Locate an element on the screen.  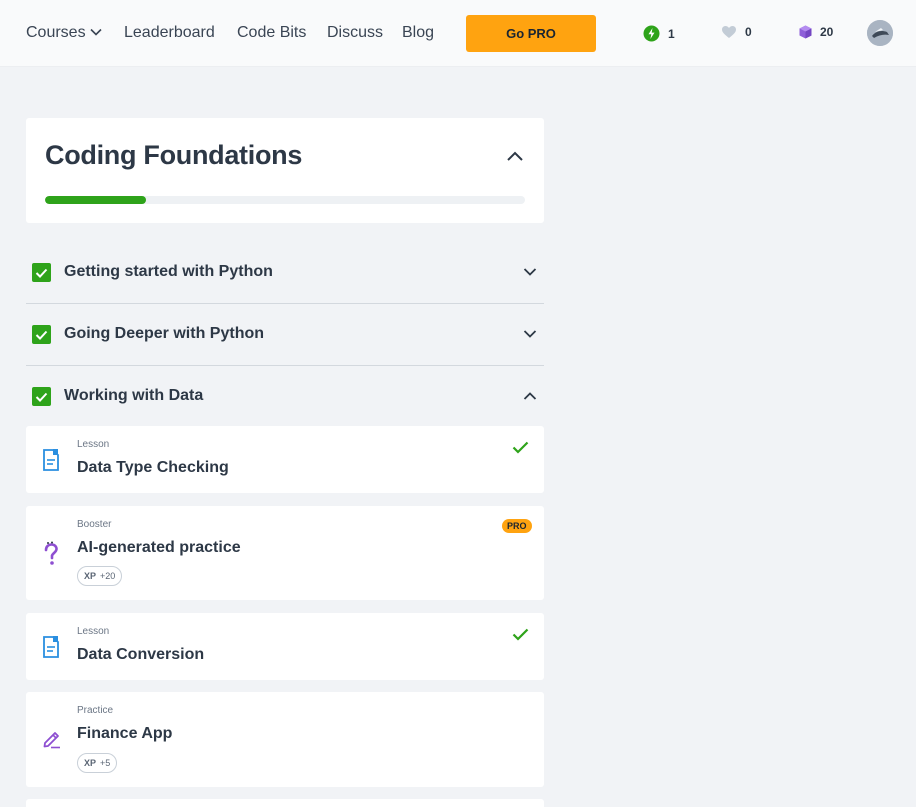
lesson-title: Data Conversion is located at coordinates (141, 654).